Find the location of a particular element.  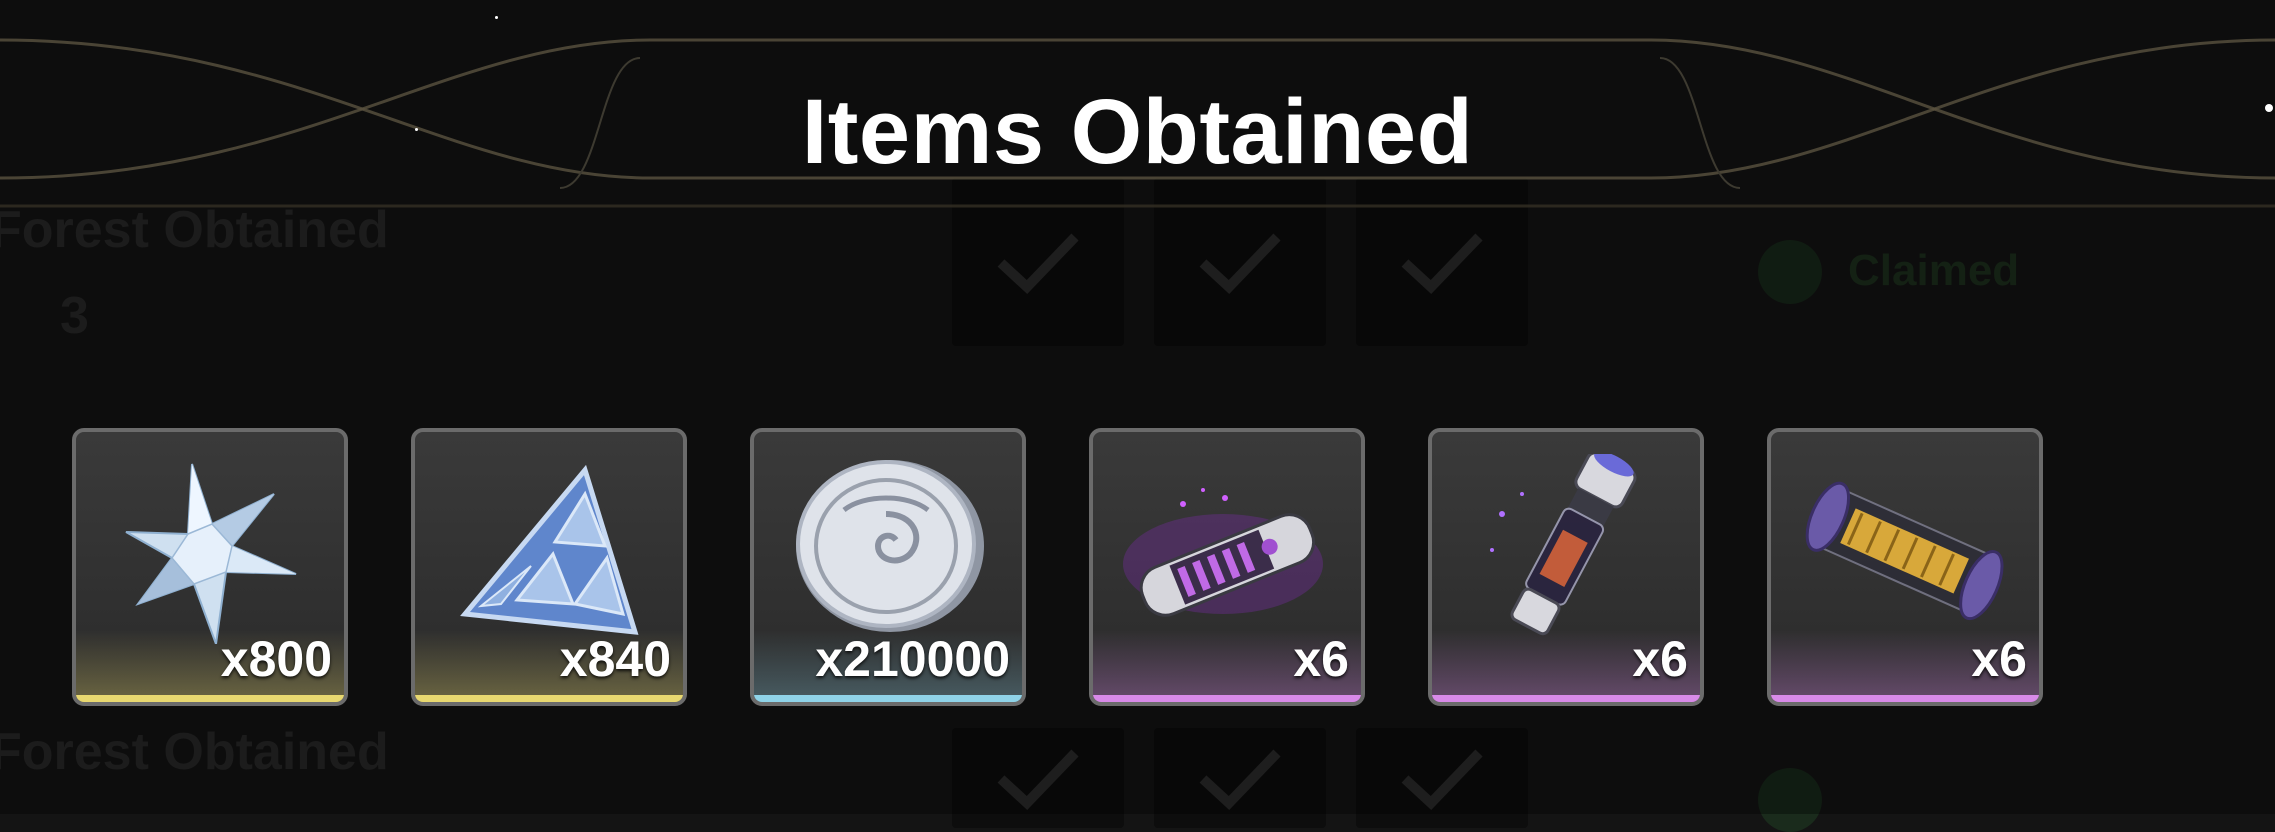

item-card: x210000 is located at coordinates (888, 567).